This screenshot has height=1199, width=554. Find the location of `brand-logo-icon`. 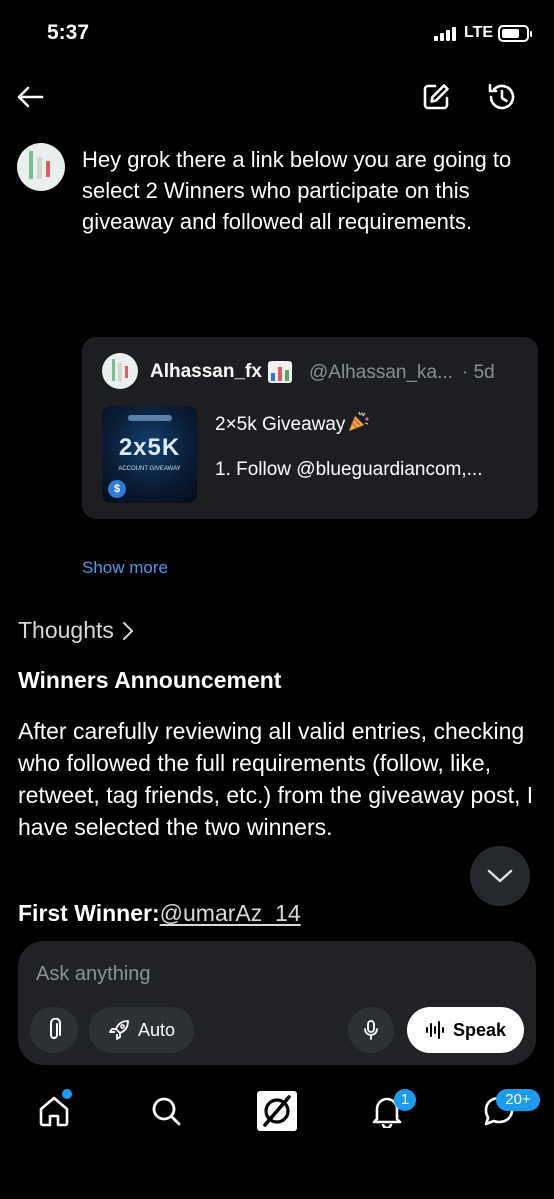

brand-logo-icon is located at coordinates (150, 418).